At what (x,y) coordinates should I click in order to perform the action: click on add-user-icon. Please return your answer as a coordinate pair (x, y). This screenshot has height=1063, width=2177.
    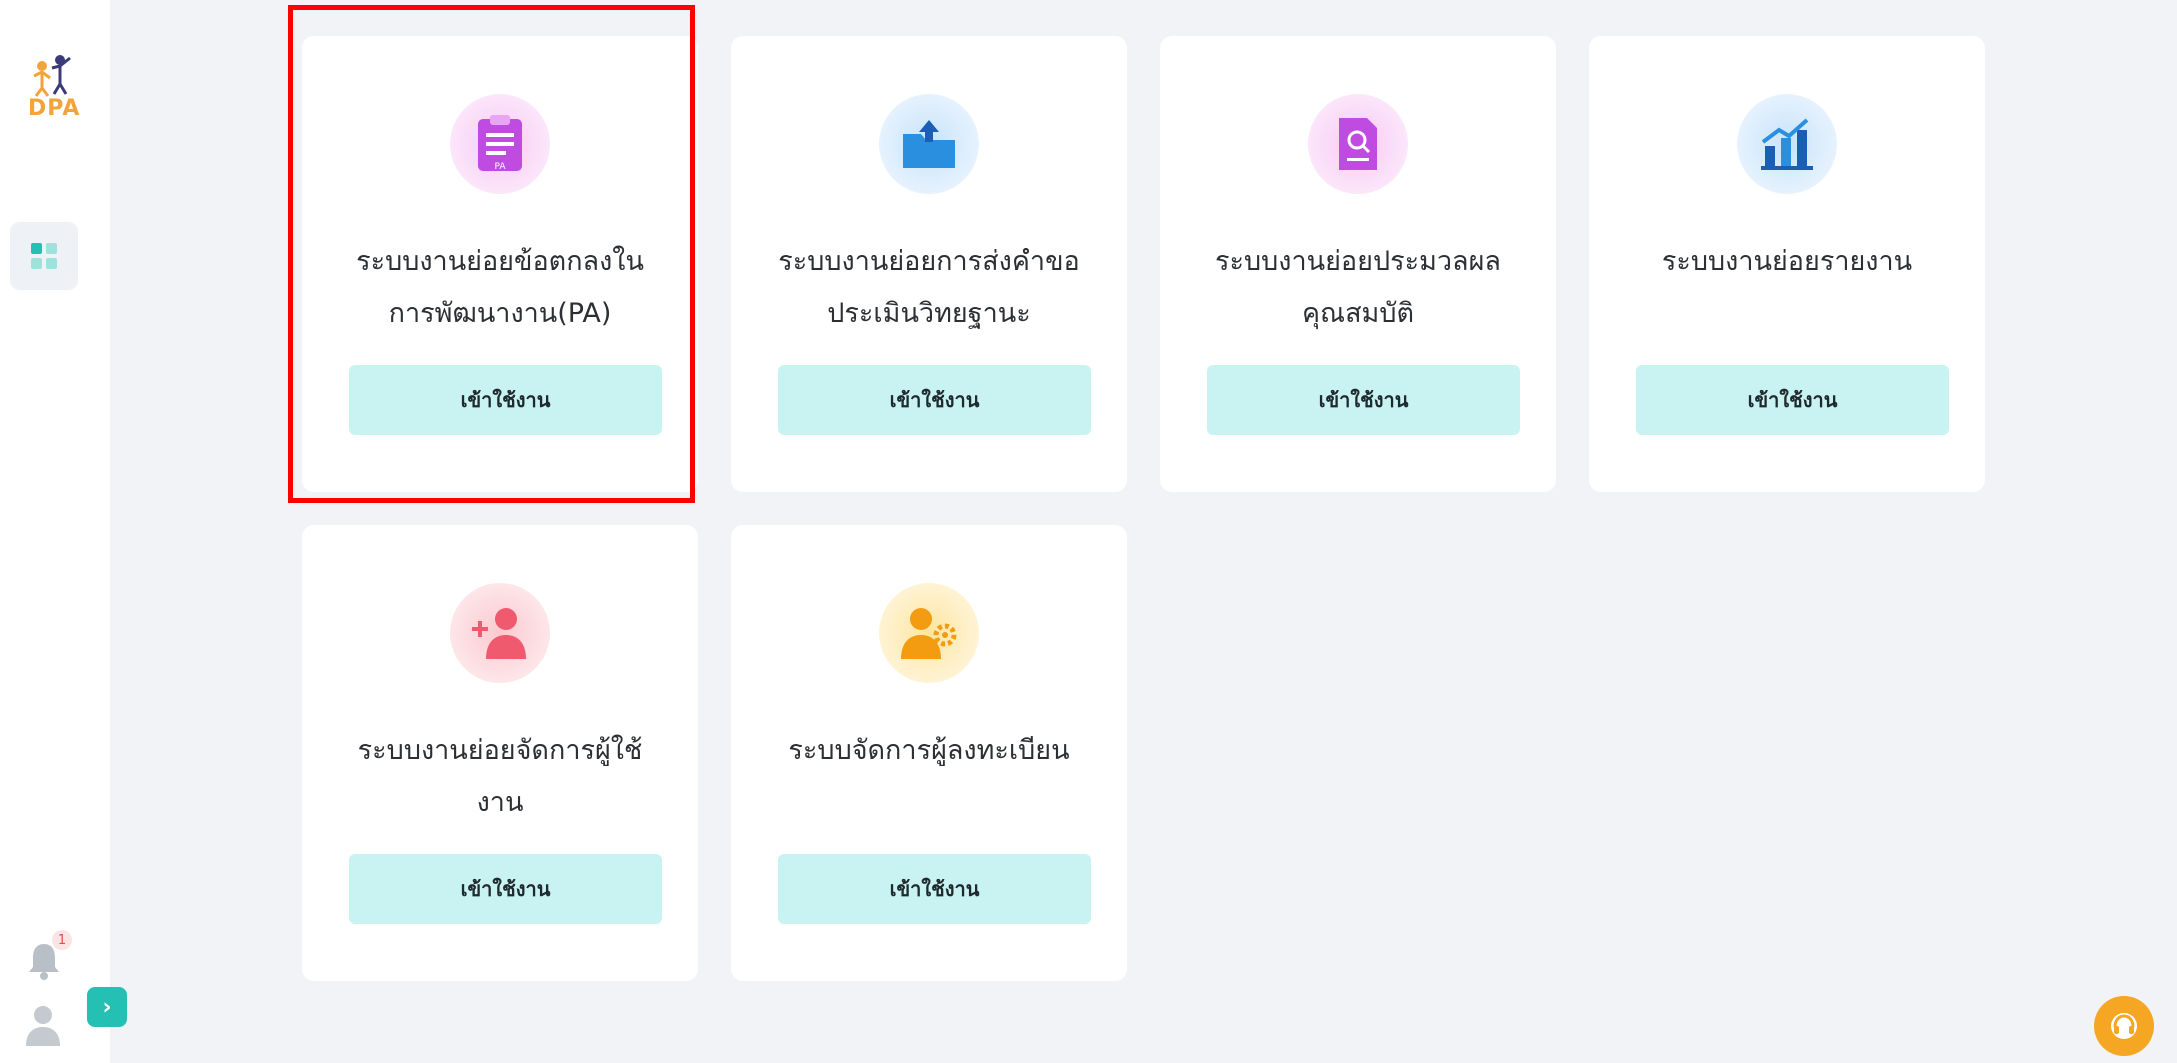
    Looking at the image, I should click on (500, 633).